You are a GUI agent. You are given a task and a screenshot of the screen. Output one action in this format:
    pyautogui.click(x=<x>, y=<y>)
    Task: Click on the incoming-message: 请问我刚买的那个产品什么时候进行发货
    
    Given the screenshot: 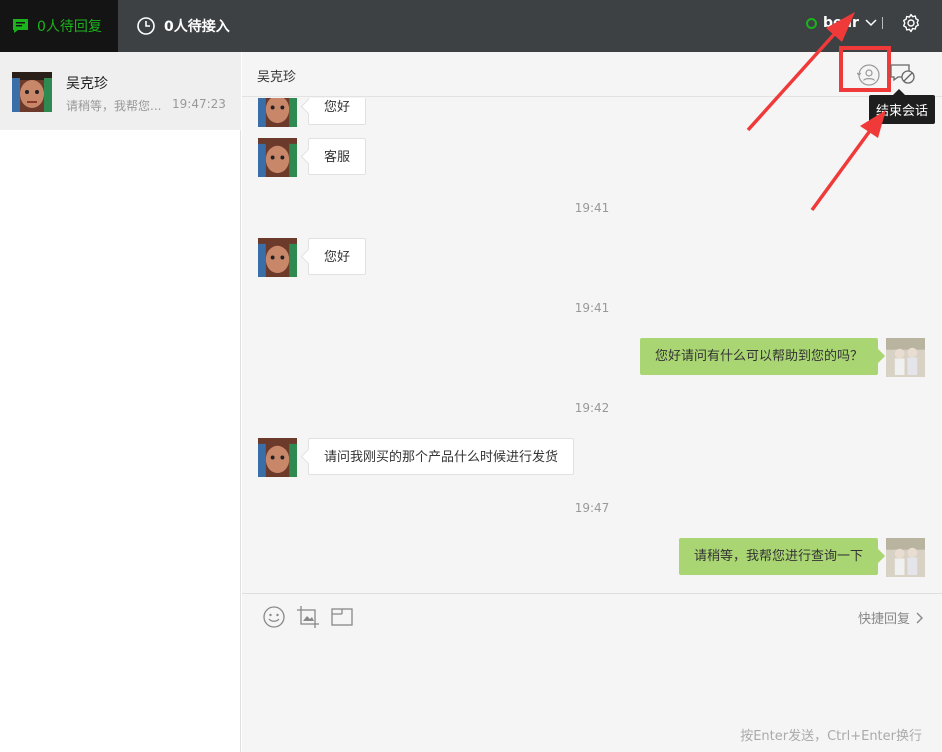 What is the action you would take?
    pyautogui.click(x=441, y=456)
    